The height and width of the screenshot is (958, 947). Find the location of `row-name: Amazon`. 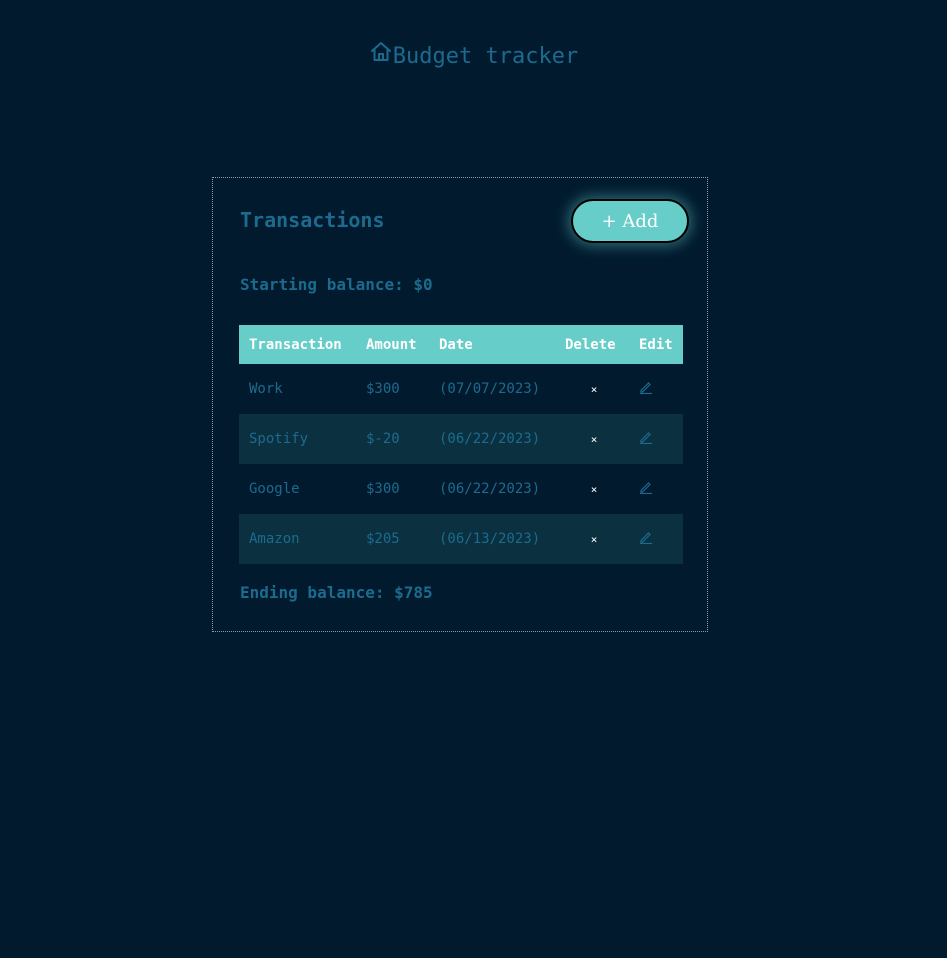

row-name: Amazon is located at coordinates (274, 539).